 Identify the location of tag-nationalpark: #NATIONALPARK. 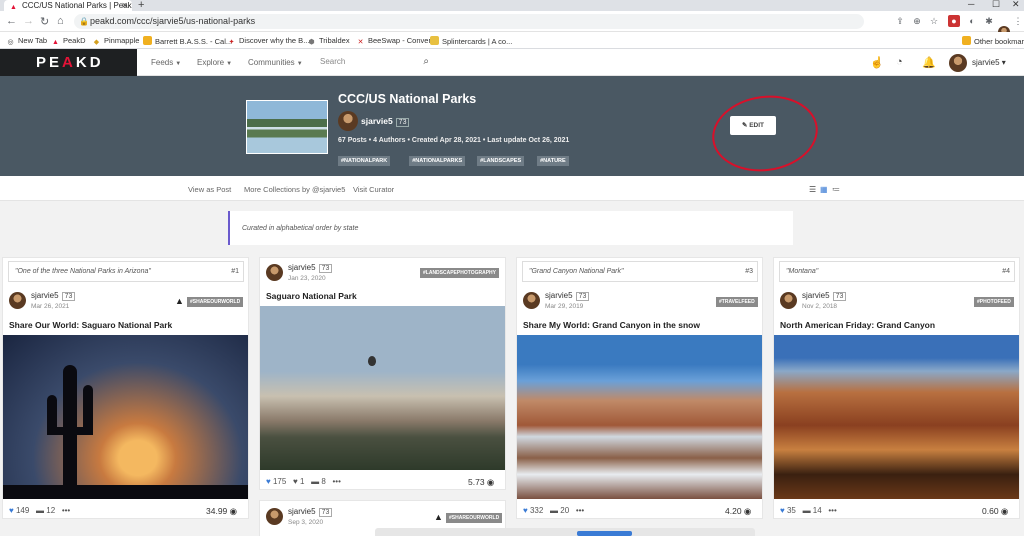
(364, 161).